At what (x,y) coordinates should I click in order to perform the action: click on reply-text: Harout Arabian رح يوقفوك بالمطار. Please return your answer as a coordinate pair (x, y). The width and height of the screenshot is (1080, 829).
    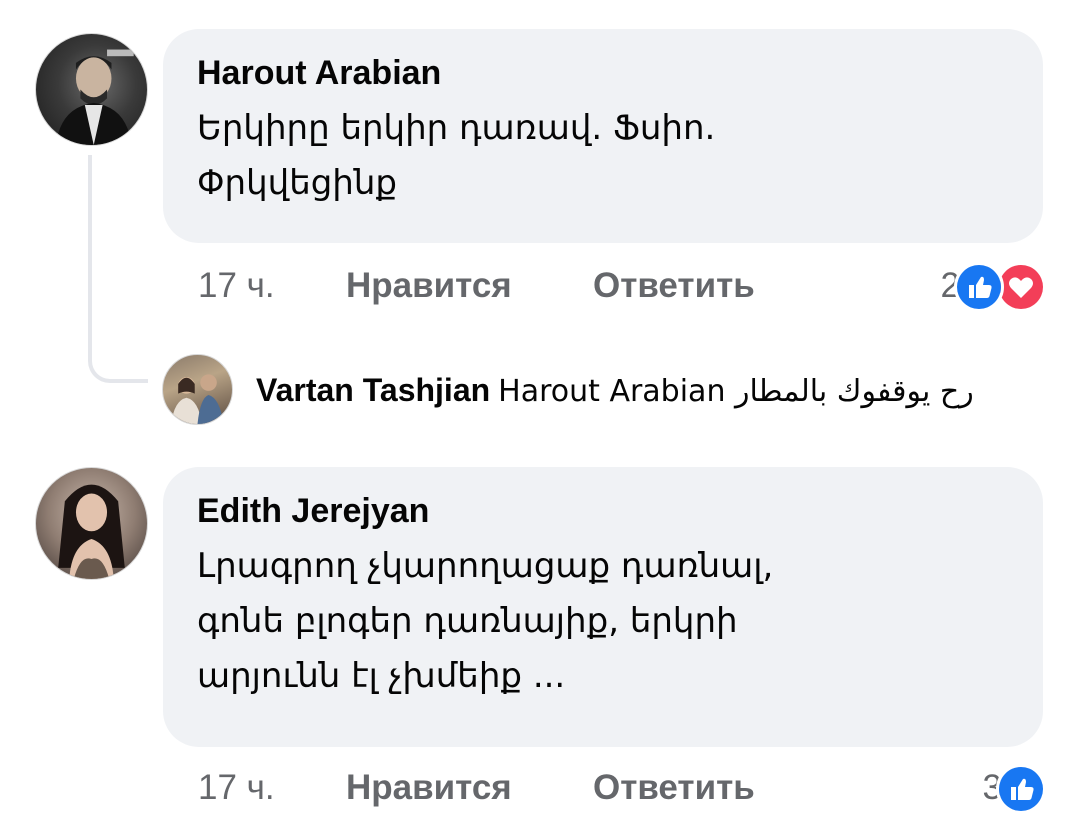
    Looking at the image, I should click on (736, 391).